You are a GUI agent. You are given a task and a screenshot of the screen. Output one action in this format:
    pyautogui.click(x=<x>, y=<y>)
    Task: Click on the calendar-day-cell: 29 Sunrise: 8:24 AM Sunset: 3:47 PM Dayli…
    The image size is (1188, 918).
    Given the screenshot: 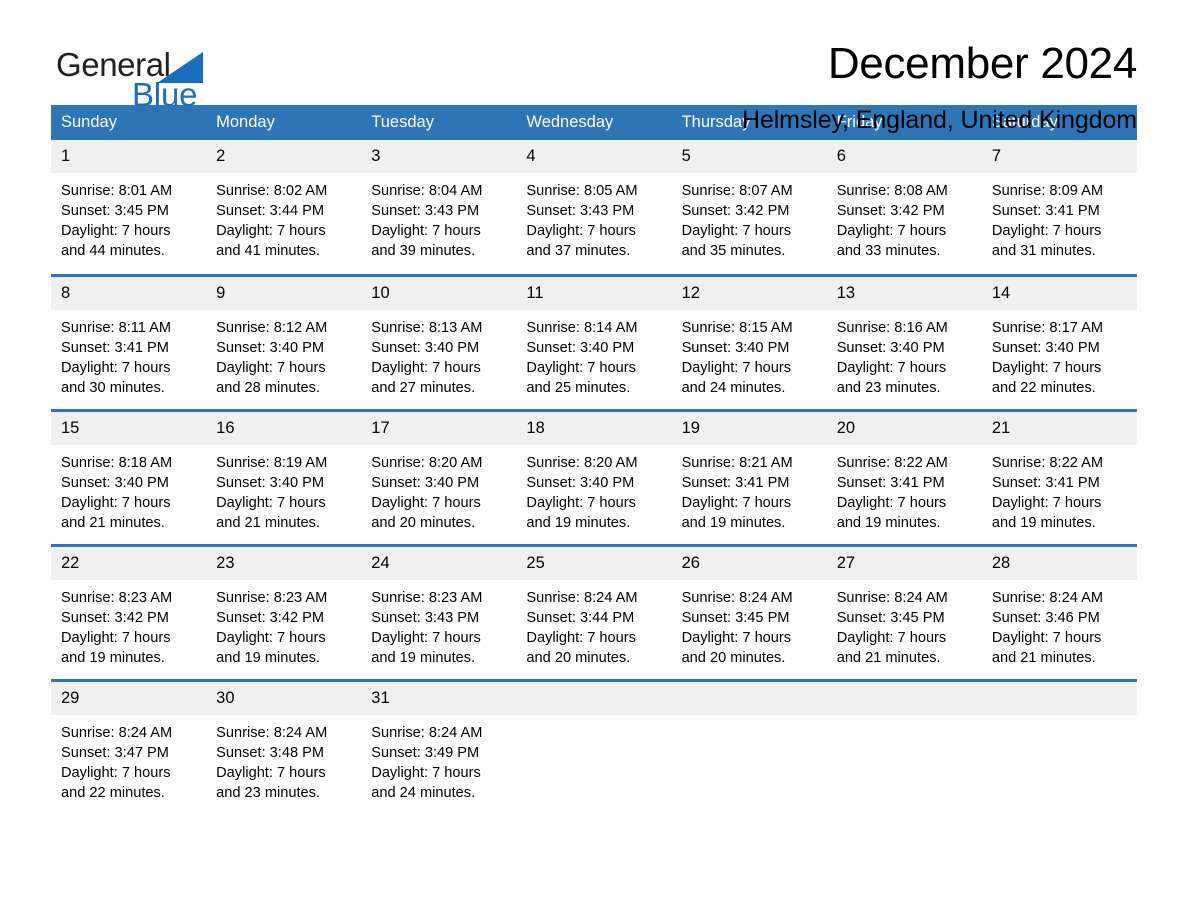 What is the action you would take?
    pyautogui.click(x=129, y=746)
    